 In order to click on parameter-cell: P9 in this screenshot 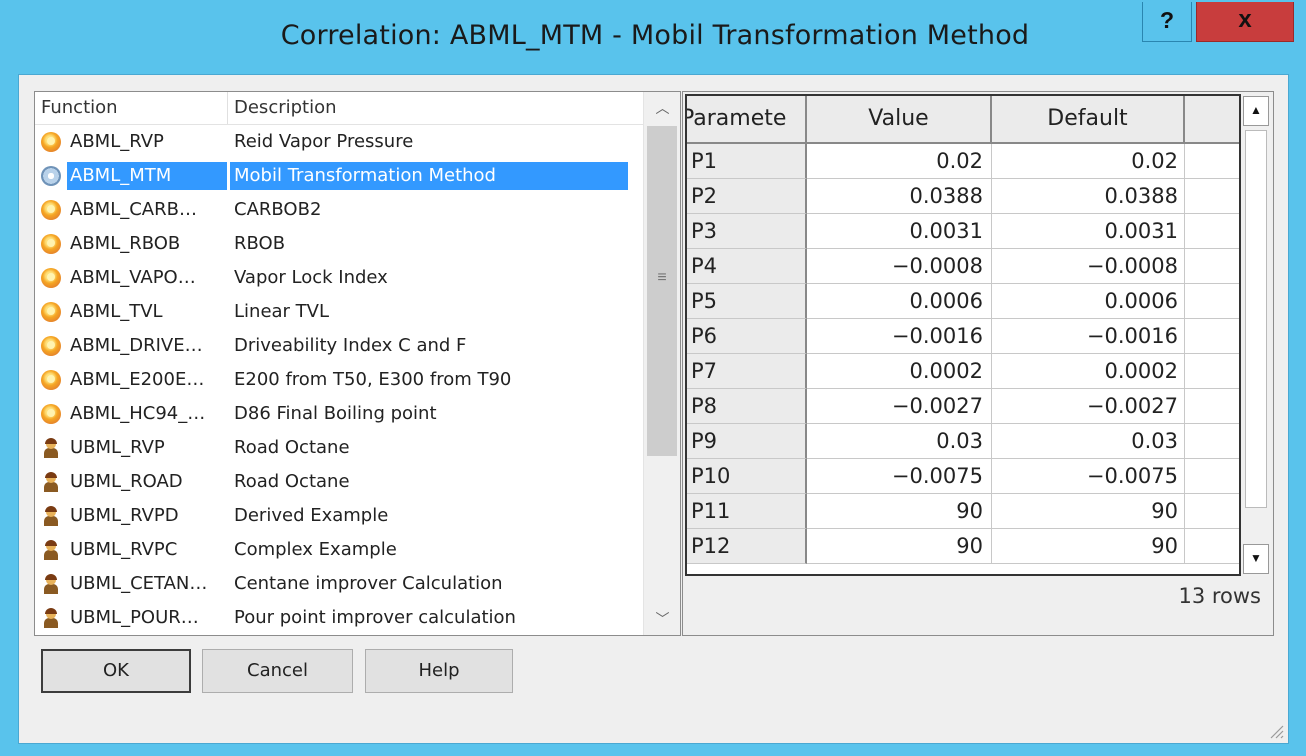, I will do `click(747, 441)`.